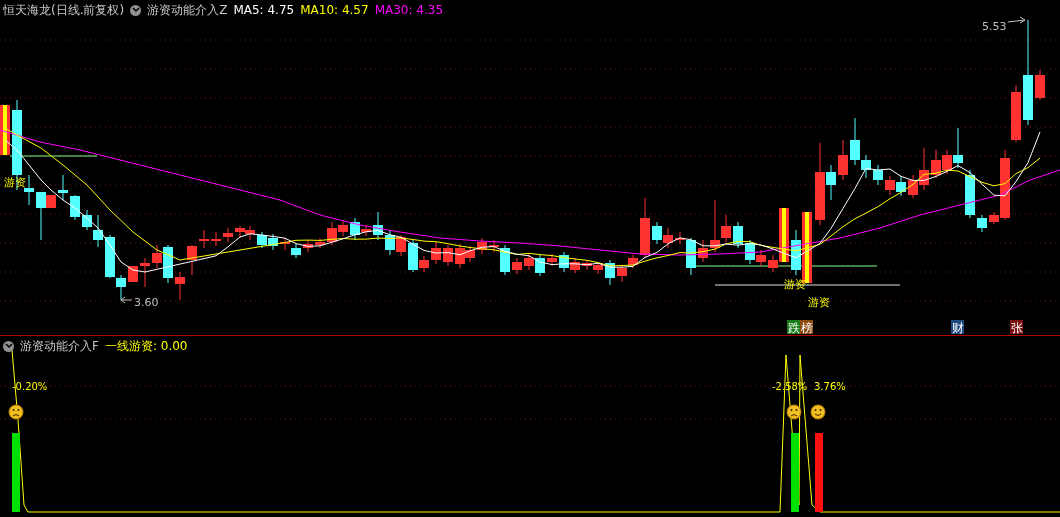  Describe the element at coordinates (957, 327) in the screenshot. I see `event-badge: 财` at that location.